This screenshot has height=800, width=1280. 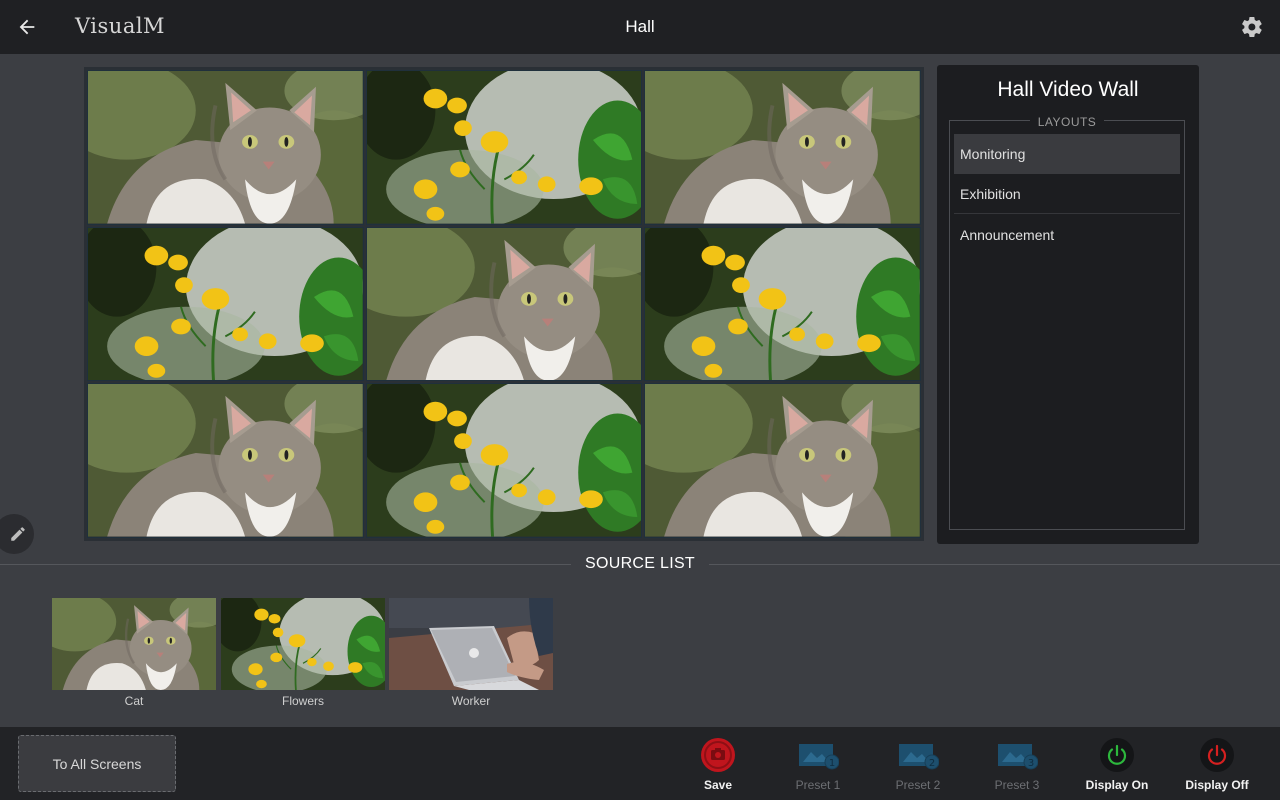 I want to click on source-worker: Worker, so click(x=471, y=653).